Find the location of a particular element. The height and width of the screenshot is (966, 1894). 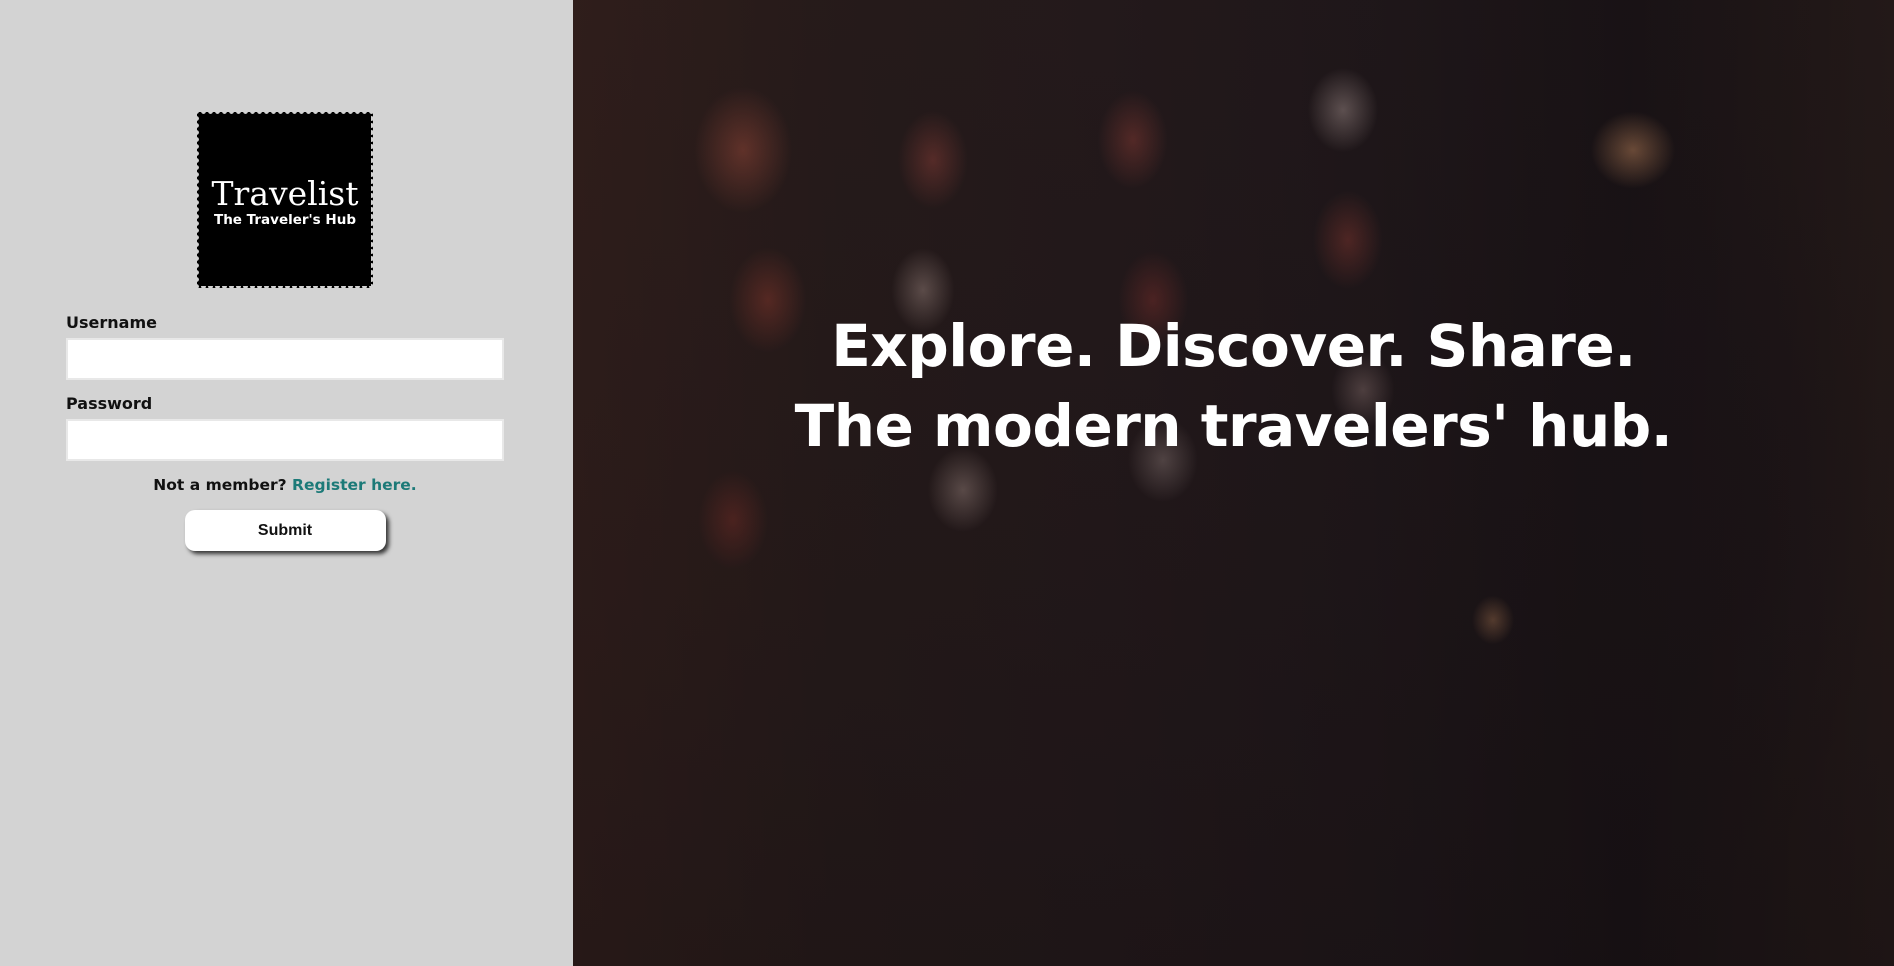

password-input is located at coordinates (285, 440).